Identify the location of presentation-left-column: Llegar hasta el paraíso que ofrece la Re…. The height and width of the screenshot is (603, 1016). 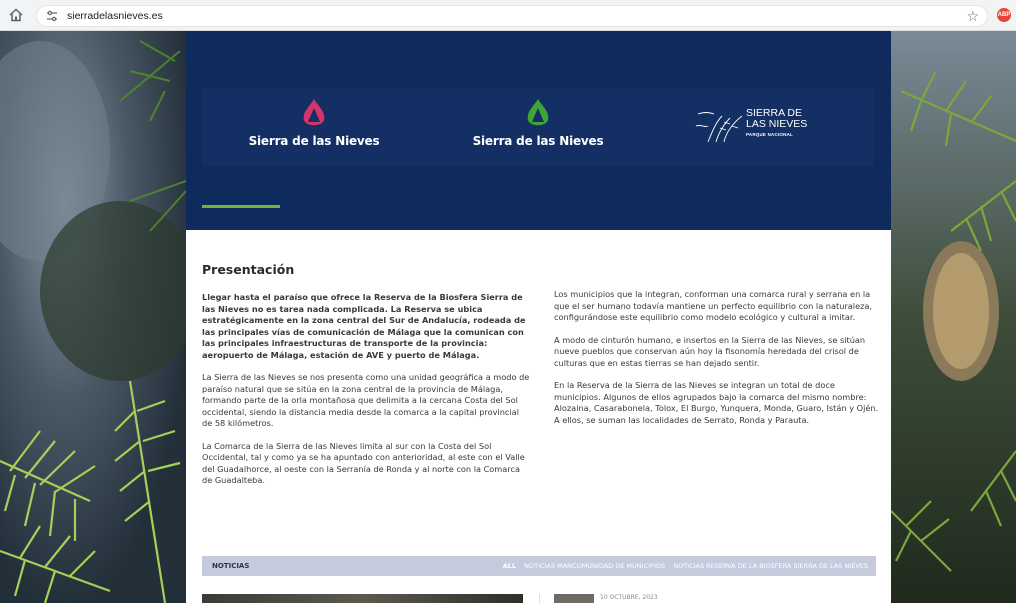
(366, 395).